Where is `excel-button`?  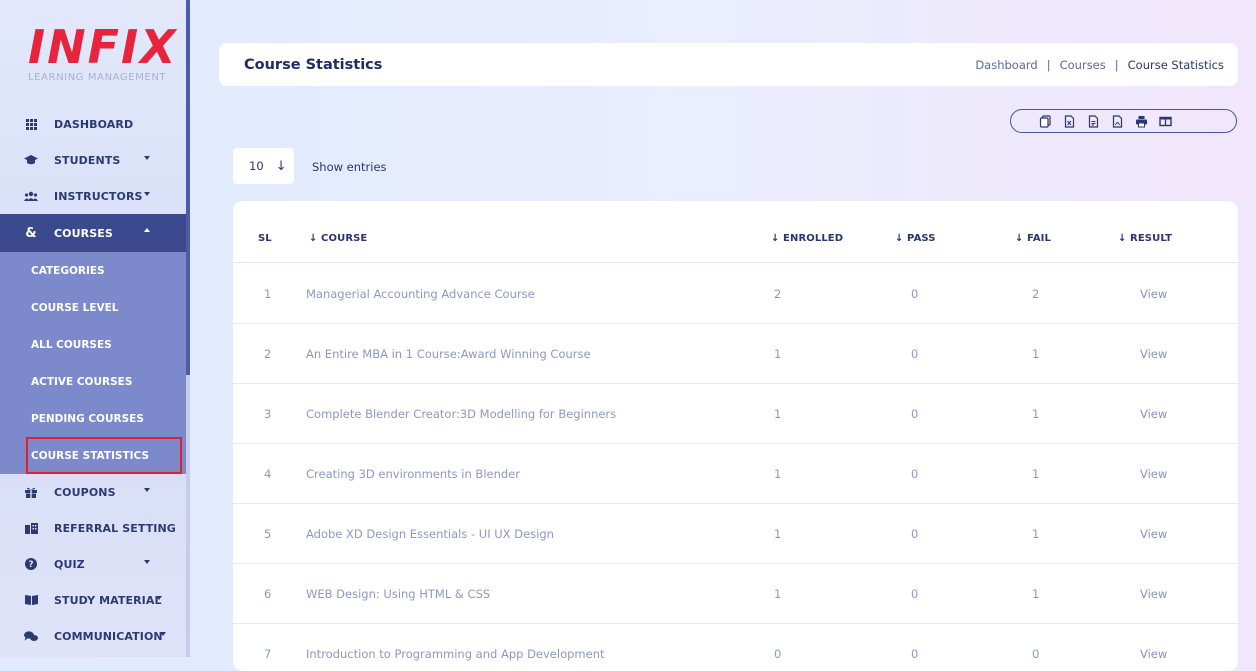
excel-button is located at coordinates (1093, 121).